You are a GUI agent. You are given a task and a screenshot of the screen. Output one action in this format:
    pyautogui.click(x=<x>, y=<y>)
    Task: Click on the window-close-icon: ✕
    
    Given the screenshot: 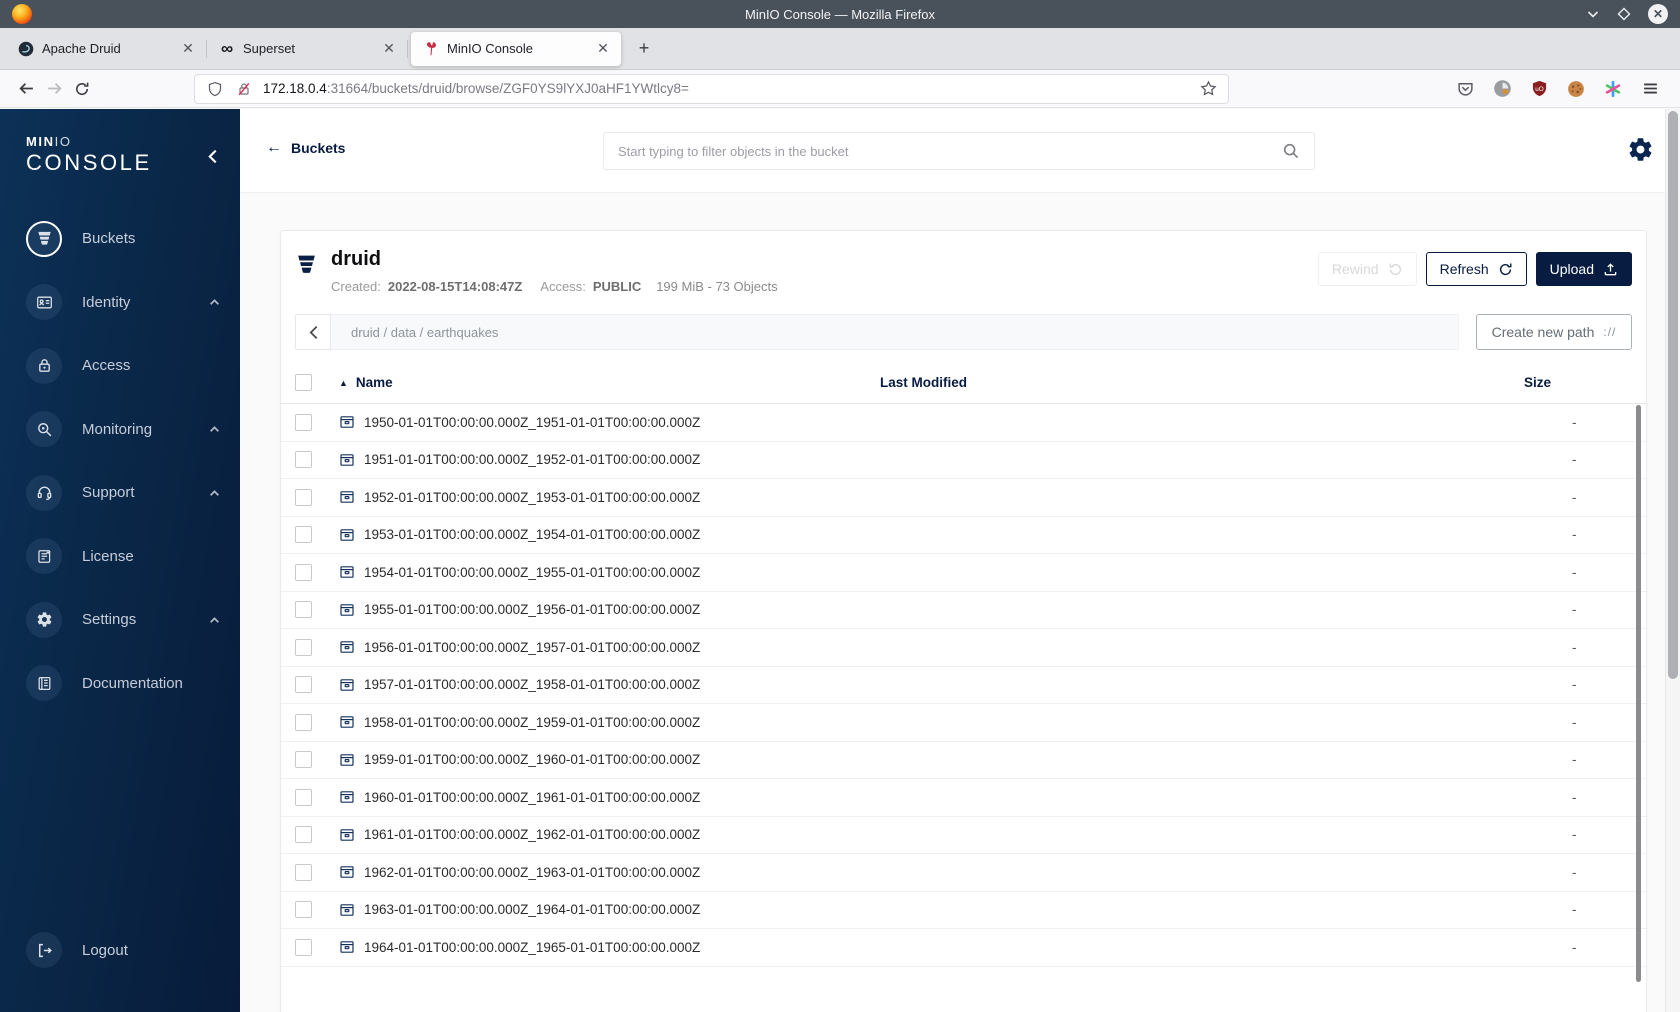 What is the action you would take?
    pyautogui.click(x=1658, y=14)
    